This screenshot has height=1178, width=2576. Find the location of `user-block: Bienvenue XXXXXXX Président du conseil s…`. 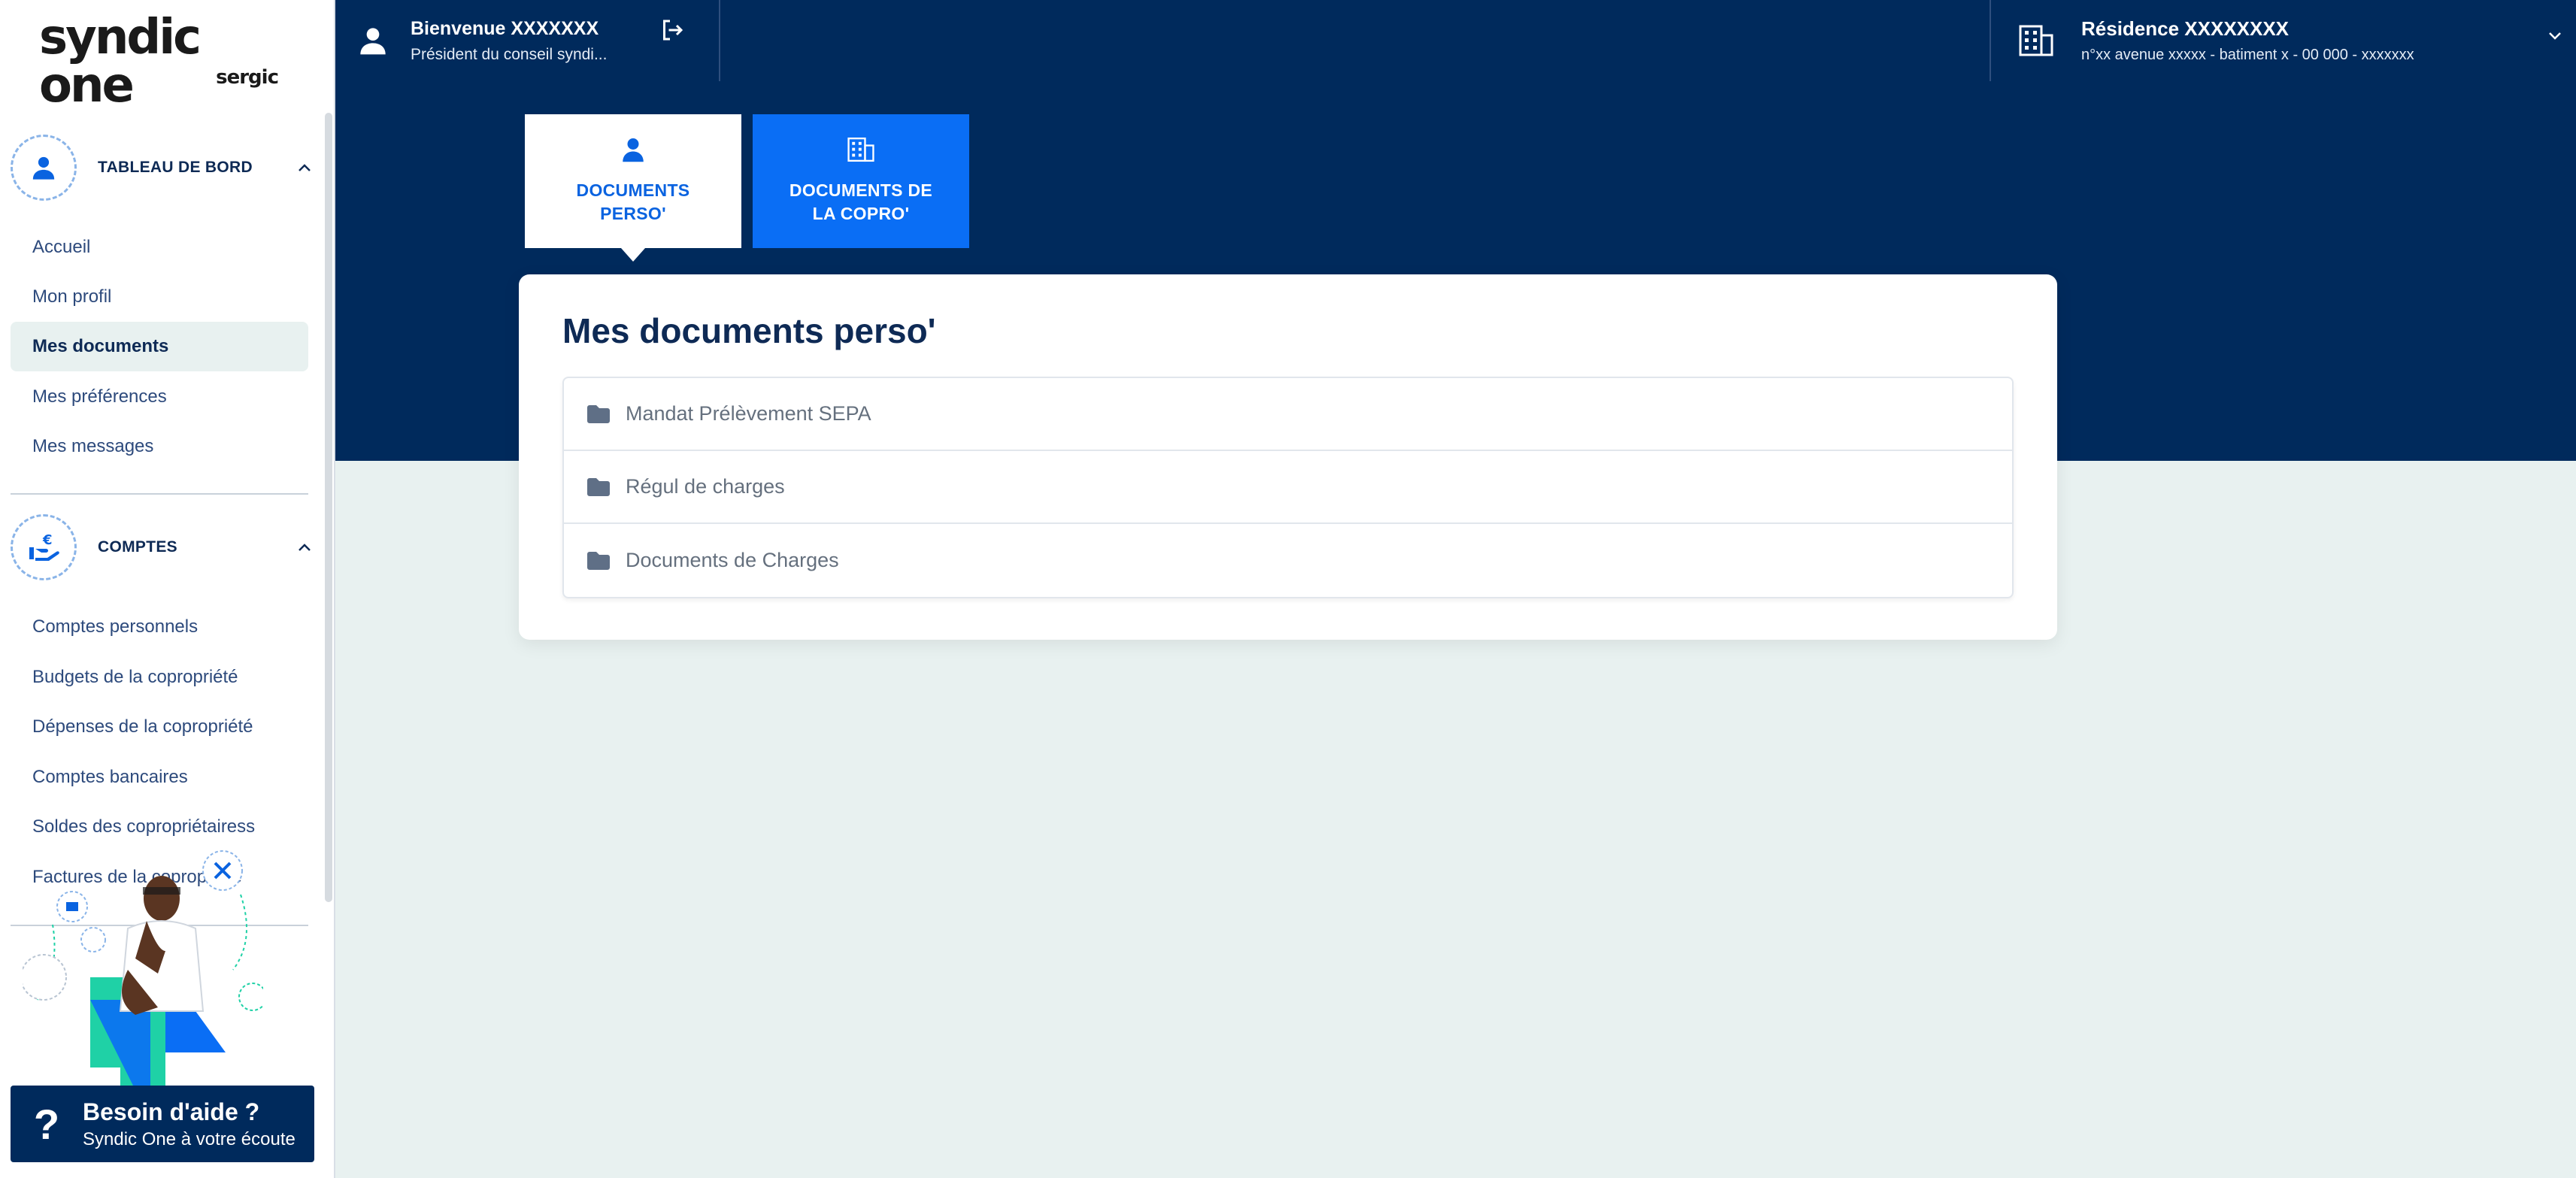

user-block: Bienvenue XXXXXXX Président du conseil s… is located at coordinates (527, 40).